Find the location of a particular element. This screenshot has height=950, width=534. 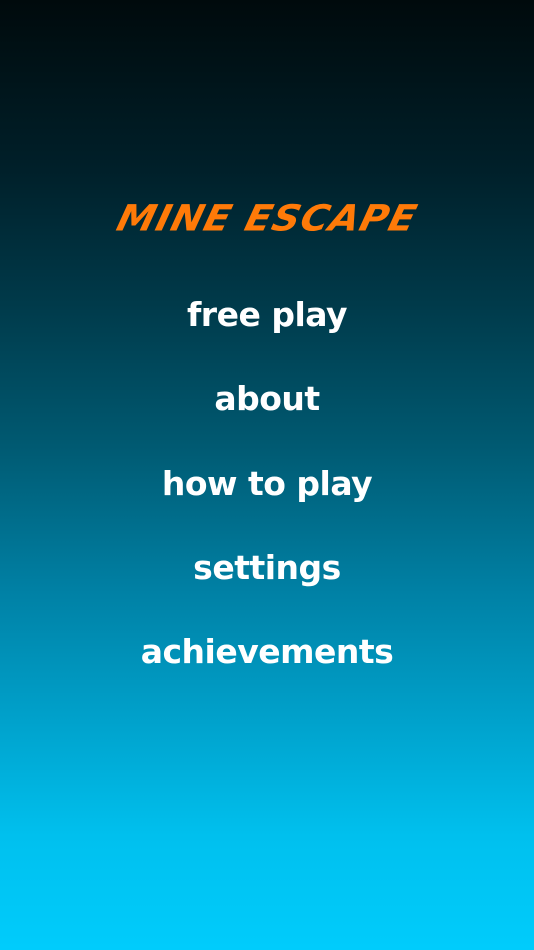

menu-item-how-to-play: how to play is located at coordinates (267, 484).